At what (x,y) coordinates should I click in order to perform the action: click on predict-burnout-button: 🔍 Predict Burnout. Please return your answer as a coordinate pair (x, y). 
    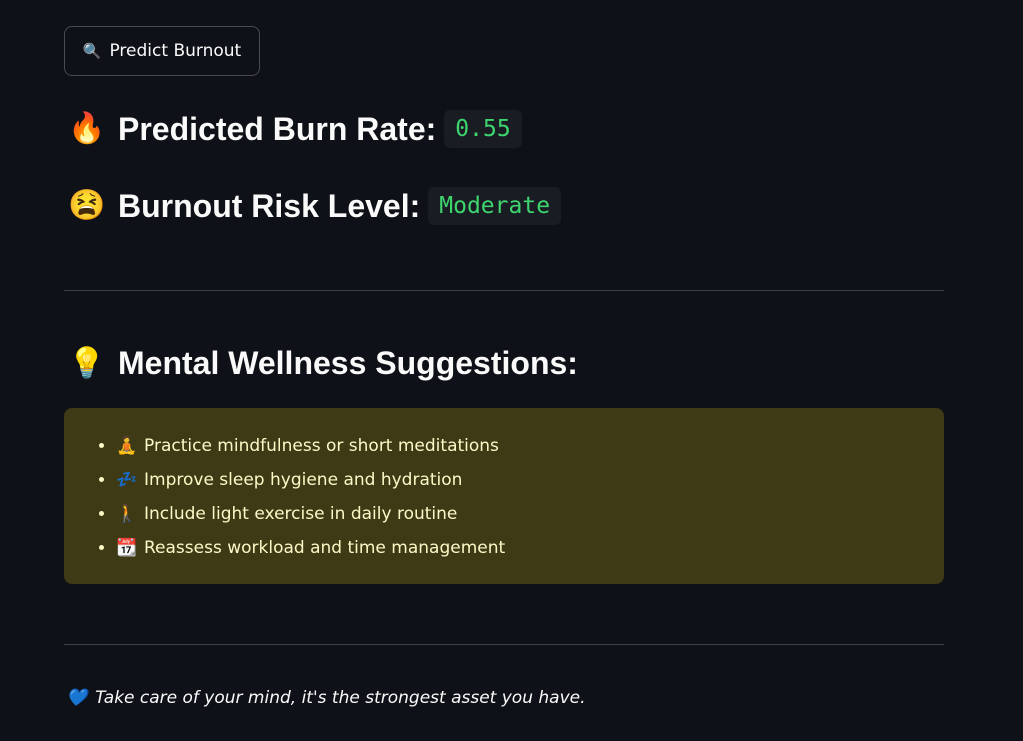
    Looking at the image, I should click on (162, 51).